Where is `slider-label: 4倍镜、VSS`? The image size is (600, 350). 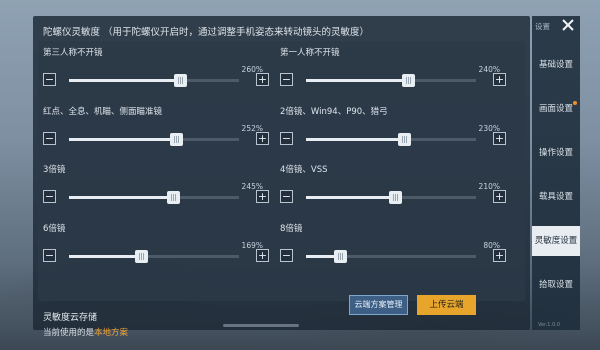 slider-label: 4倍镜、VSS is located at coordinates (304, 170).